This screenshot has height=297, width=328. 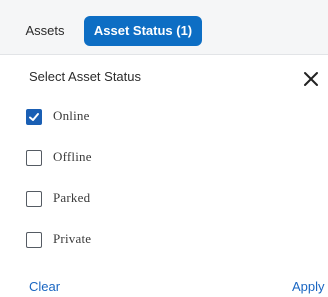 What do you see at coordinates (72, 197) in the screenshot?
I see `option-label: Parked` at bounding box center [72, 197].